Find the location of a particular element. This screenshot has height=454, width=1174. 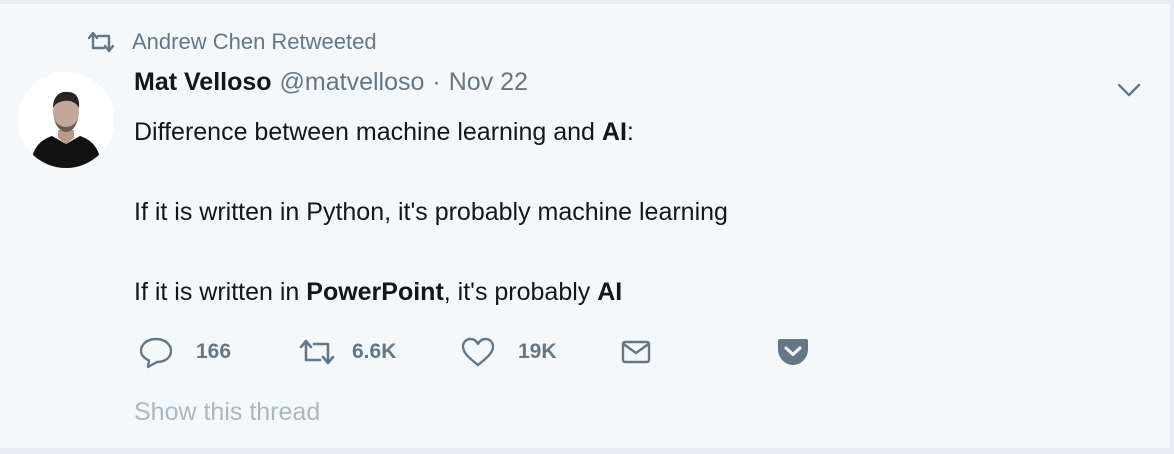

reply-icon is located at coordinates (156, 353).